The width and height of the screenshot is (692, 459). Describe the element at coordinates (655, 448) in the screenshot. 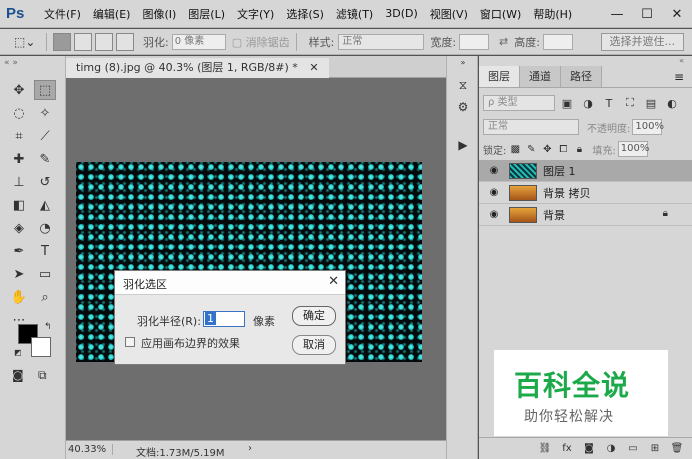

I see `new-layer-icon: ⊞` at that location.